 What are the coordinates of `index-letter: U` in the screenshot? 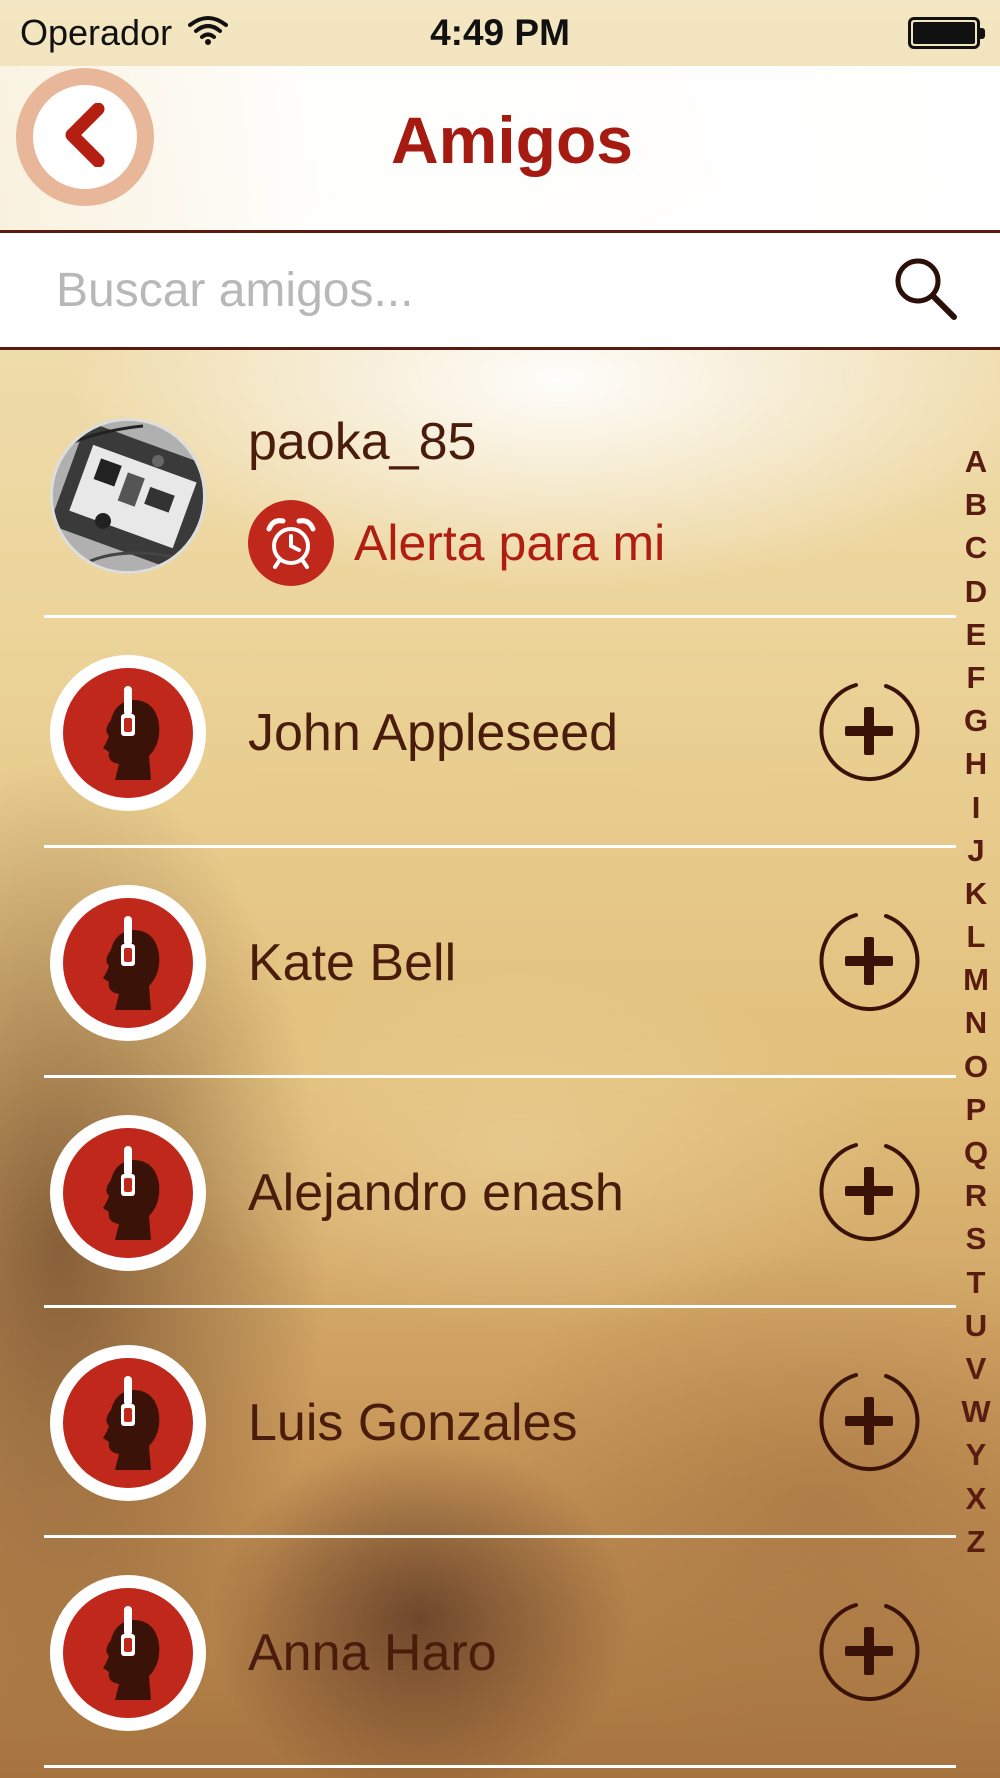 It's located at (976, 1325).